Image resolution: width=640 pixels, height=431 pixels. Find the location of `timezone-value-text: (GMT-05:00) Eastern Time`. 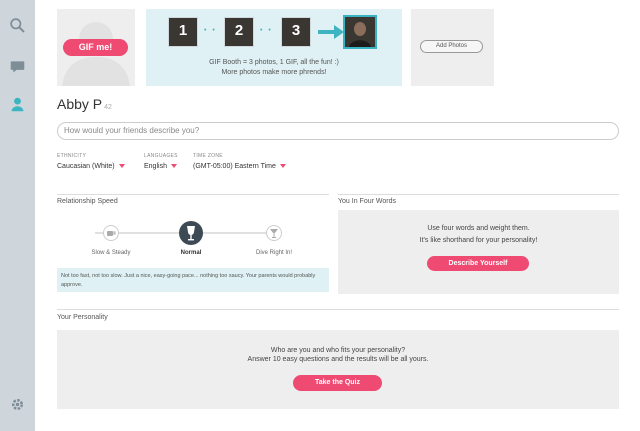

timezone-value-text: (GMT-05:00) Eastern Time is located at coordinates (234, 166).